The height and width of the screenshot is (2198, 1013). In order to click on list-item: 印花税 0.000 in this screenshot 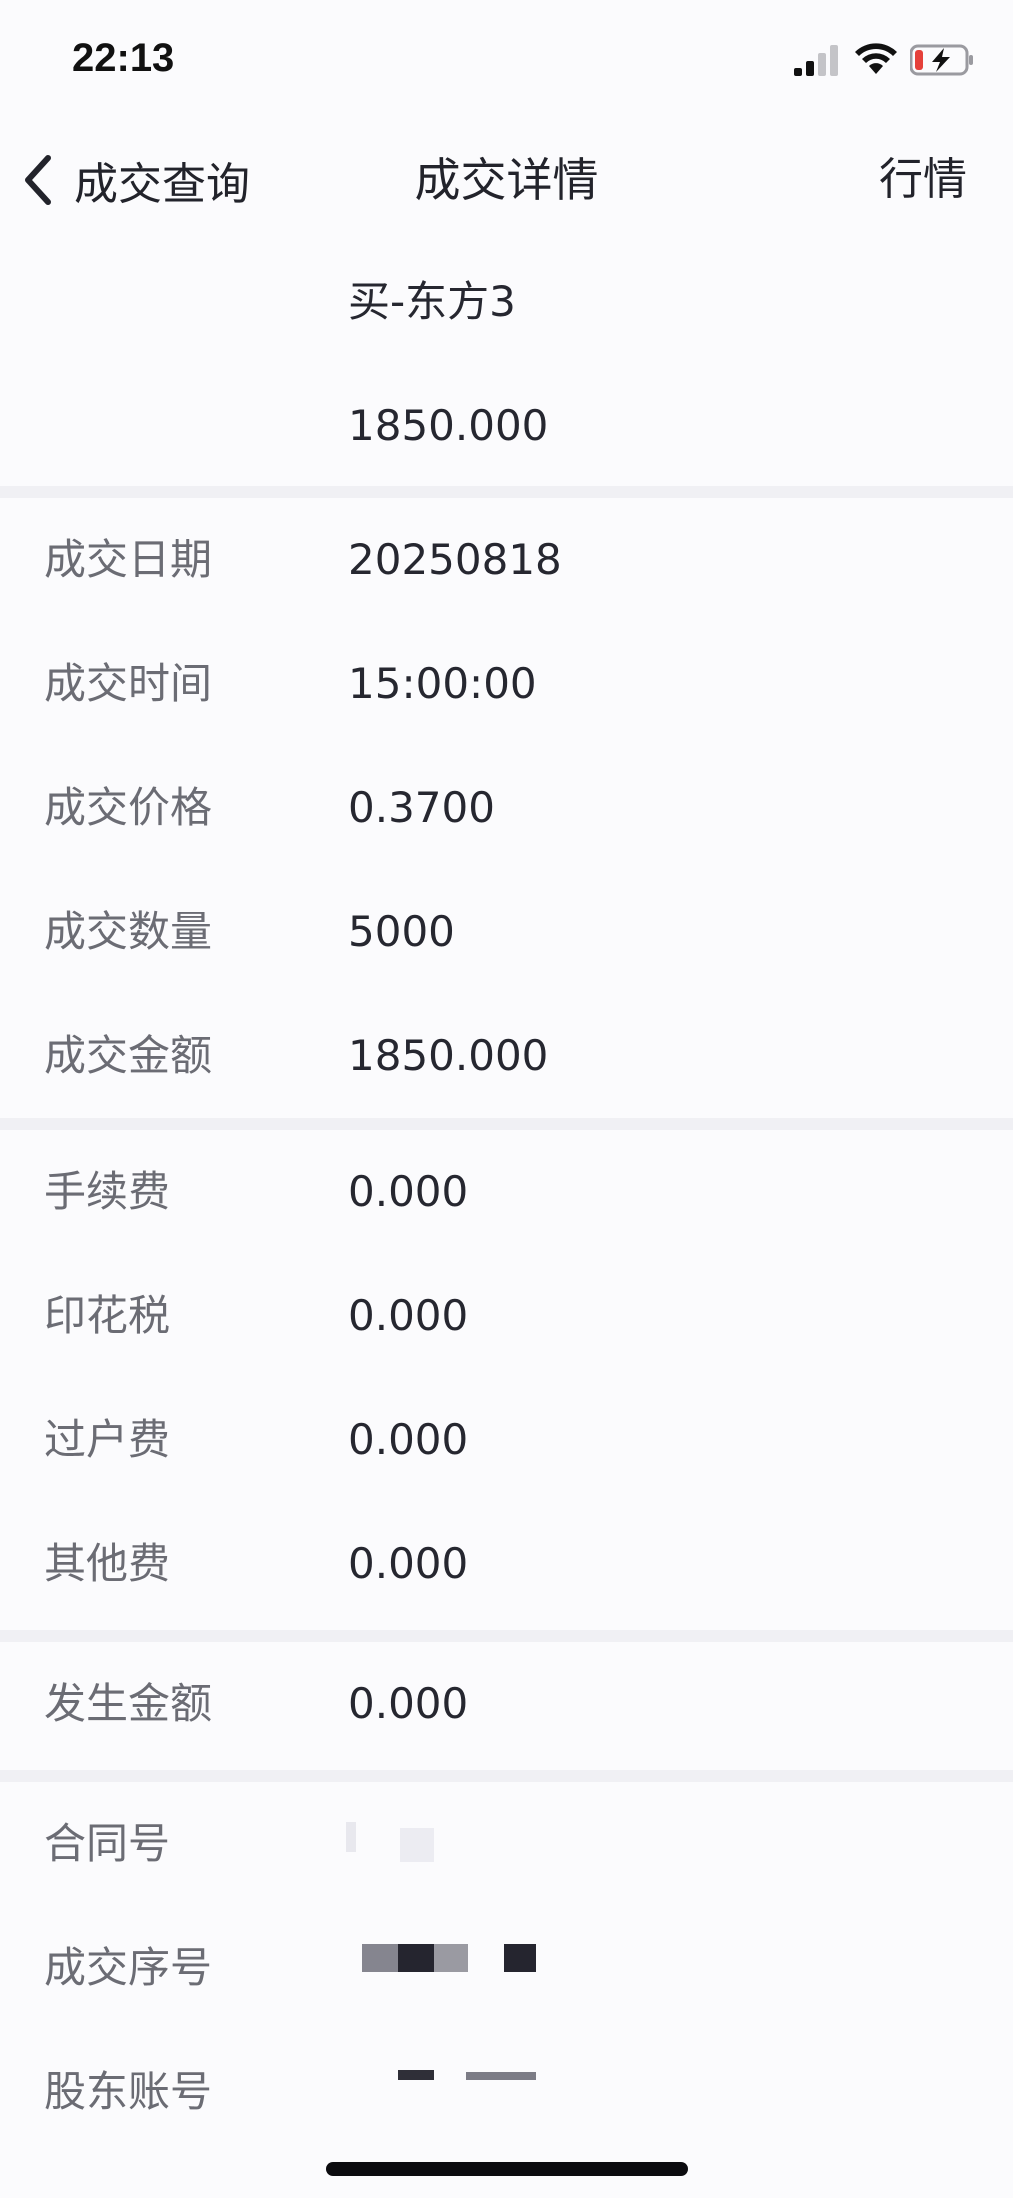, I will do `click(506, 1316)`.